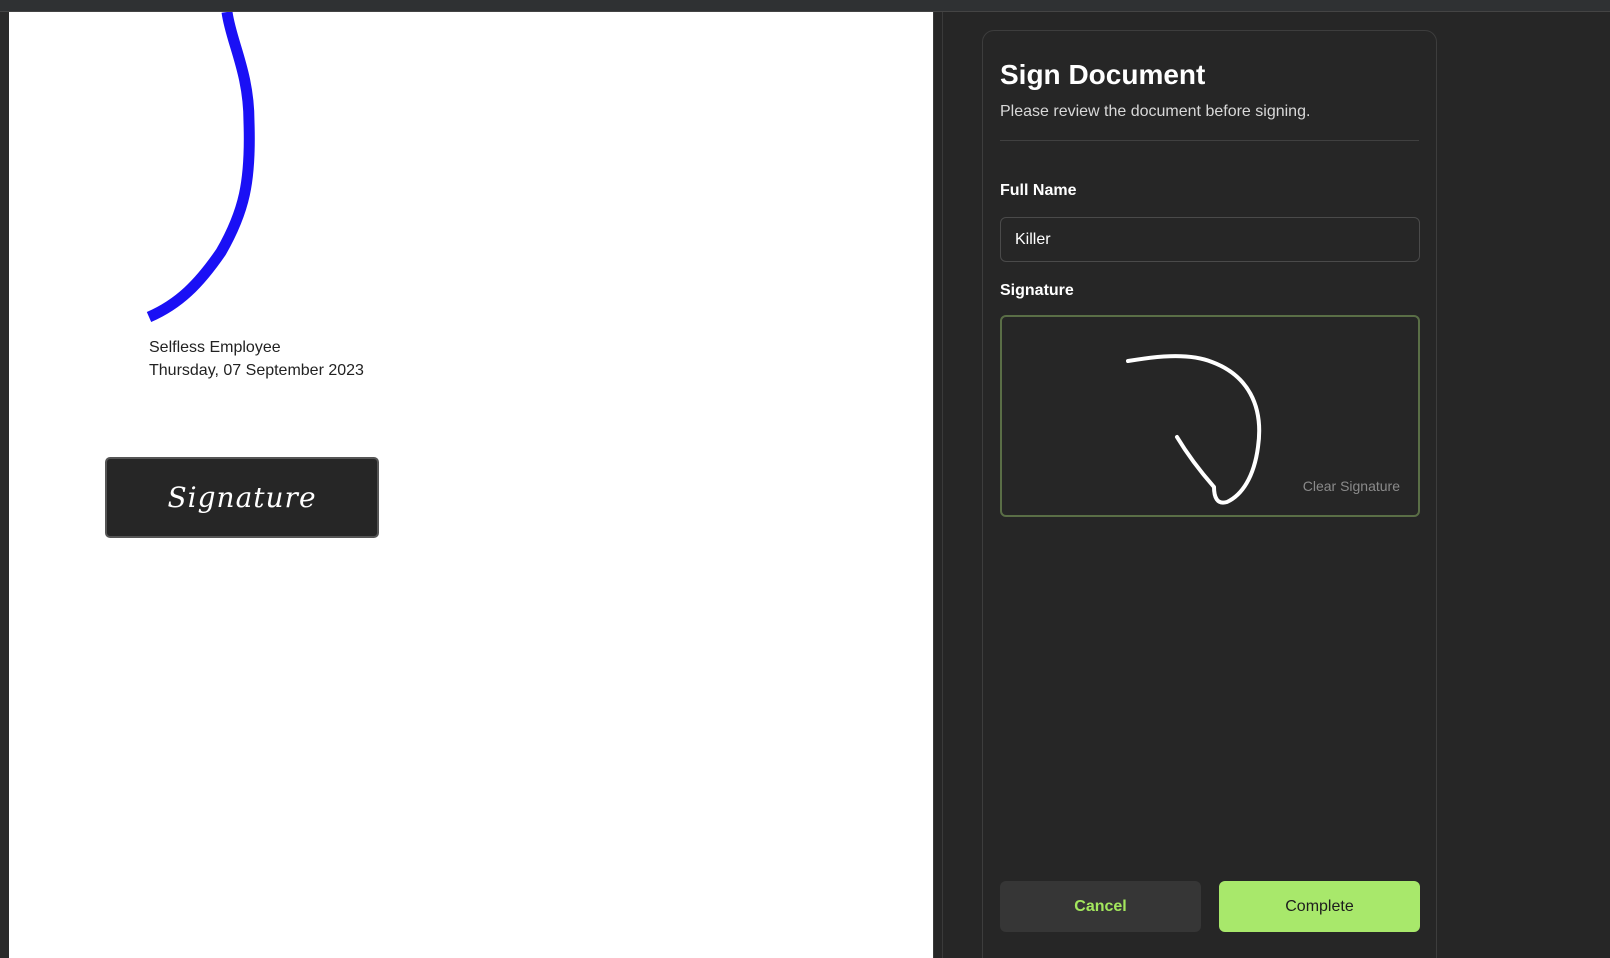 The height and width of the screenshot is (958, 1610). Describe the element at coordinates (1103, 74) in the screenshot. I see `panel-title: Sign Document` at that location.